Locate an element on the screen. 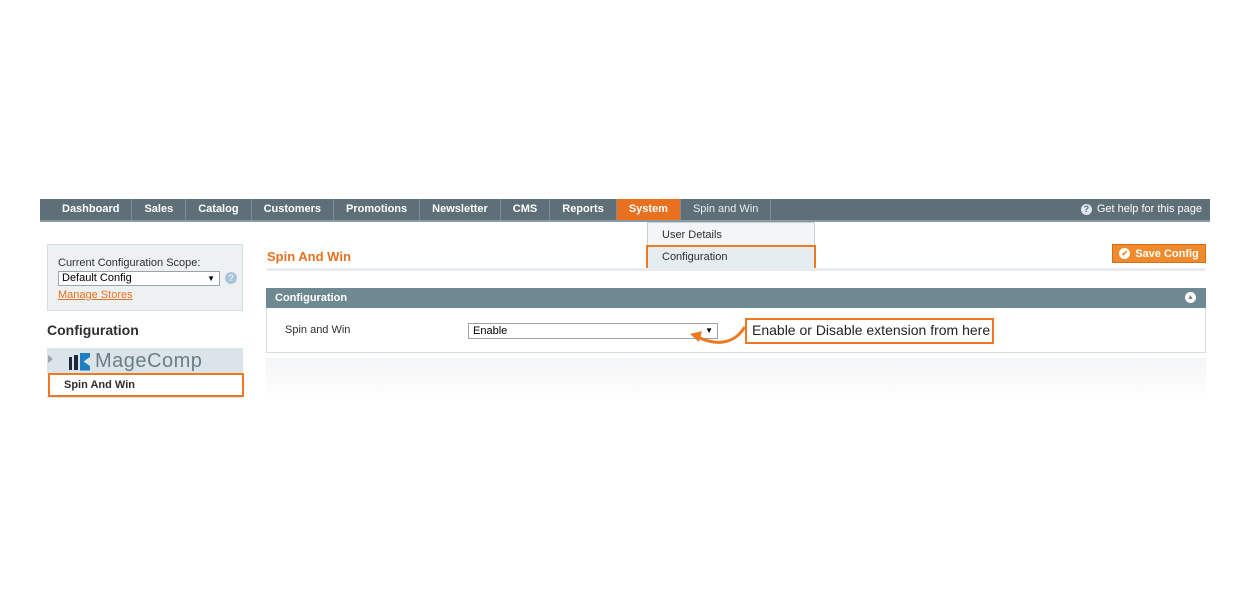 The width and height of the screenshot is (1250, 600). spin-and-win-field-label: Spin and Win is located at coordinates (318, 330).